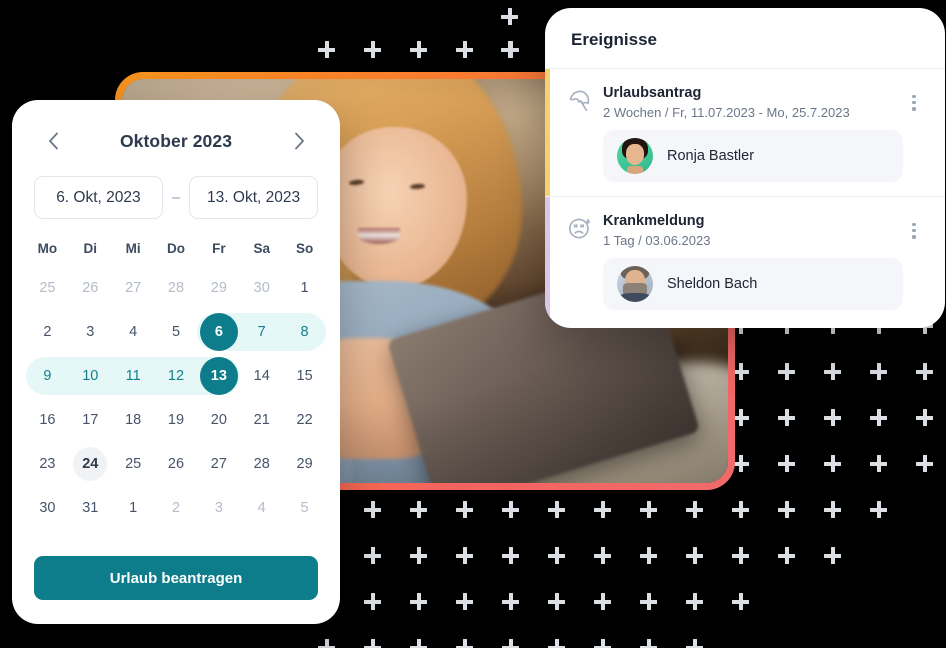 This screenshot has height=648, width=946. Describe the element at coordinates (90, 464) in the screenshot. I see `calendar-day-cell: 24` at that location.